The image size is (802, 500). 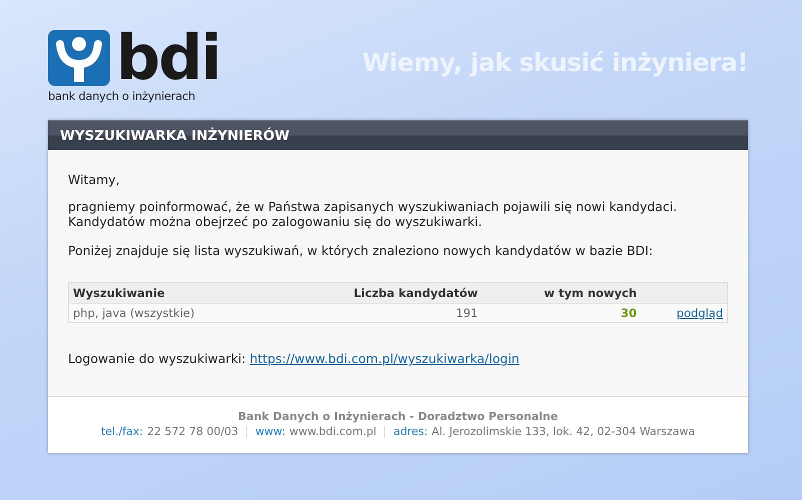 I want to click on logo-wordmark: bdi, so click(x=168, y=58).